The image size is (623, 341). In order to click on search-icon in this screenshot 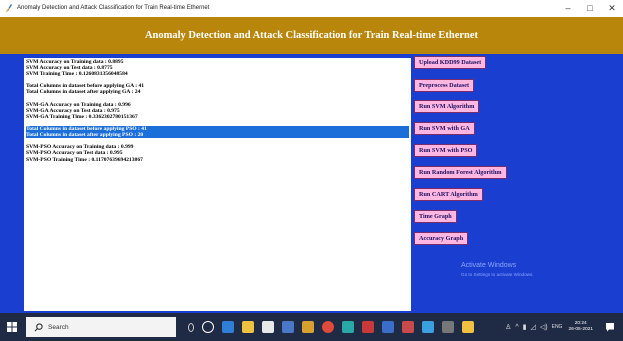, I will do `click(38, 327)`.